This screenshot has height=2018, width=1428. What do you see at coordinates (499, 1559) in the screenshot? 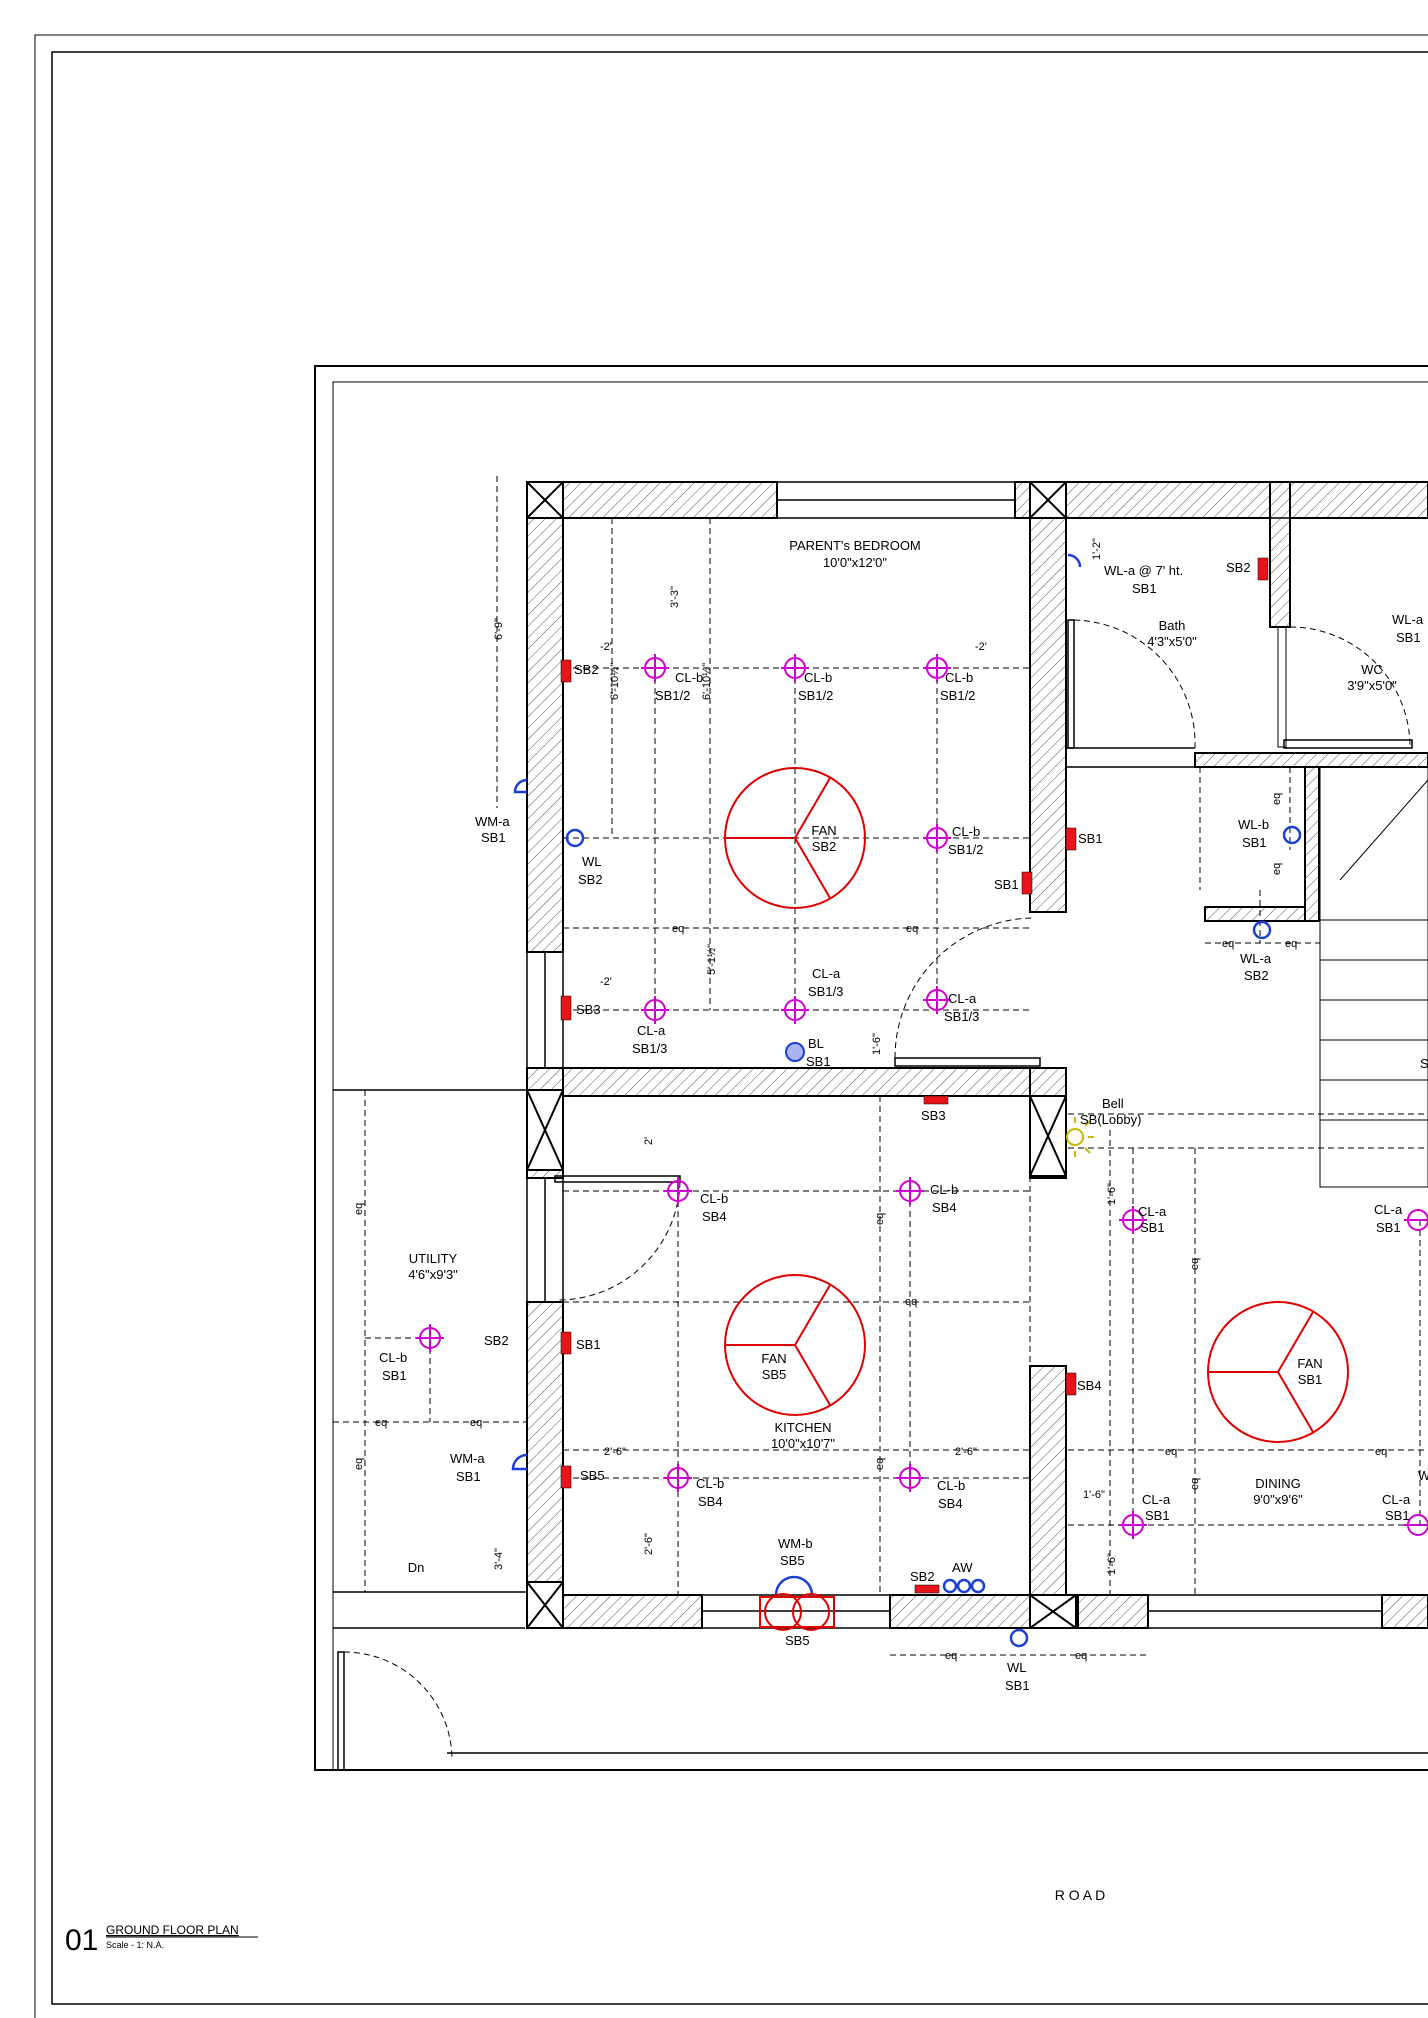
I see `dimension-text: 3'-4"` at bounding box center [499, 1559].